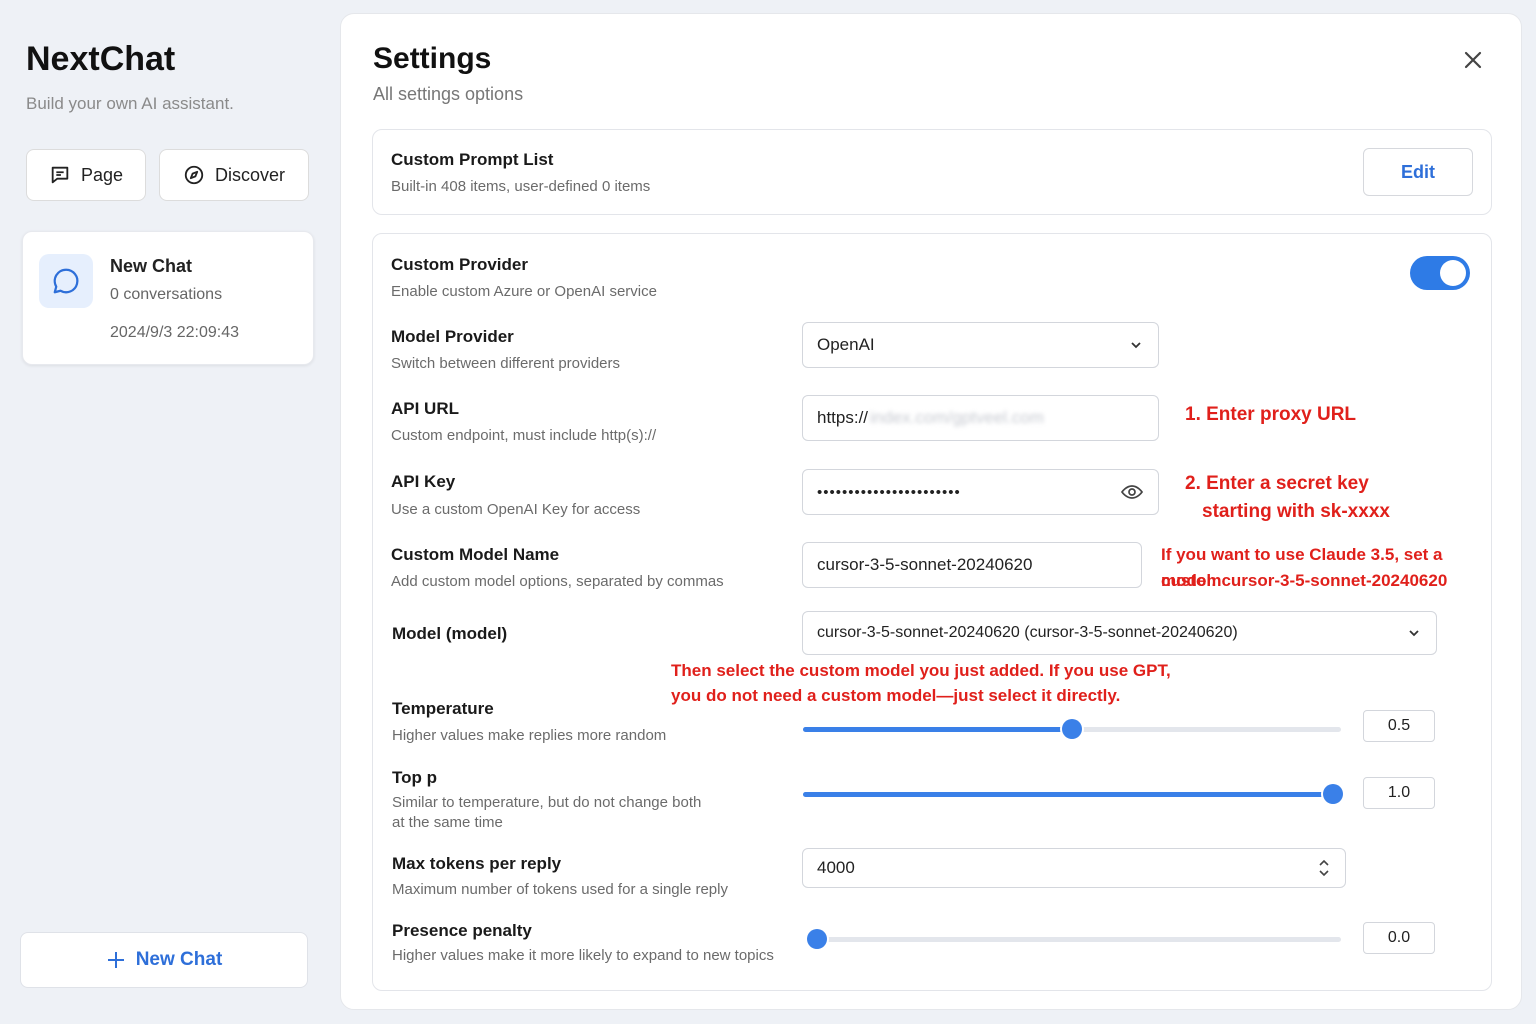 The width and height of the screenshot is (1536, 1024). I want to click on api-url-input: https:// index.com/gptveel.com, so click(980, 418).